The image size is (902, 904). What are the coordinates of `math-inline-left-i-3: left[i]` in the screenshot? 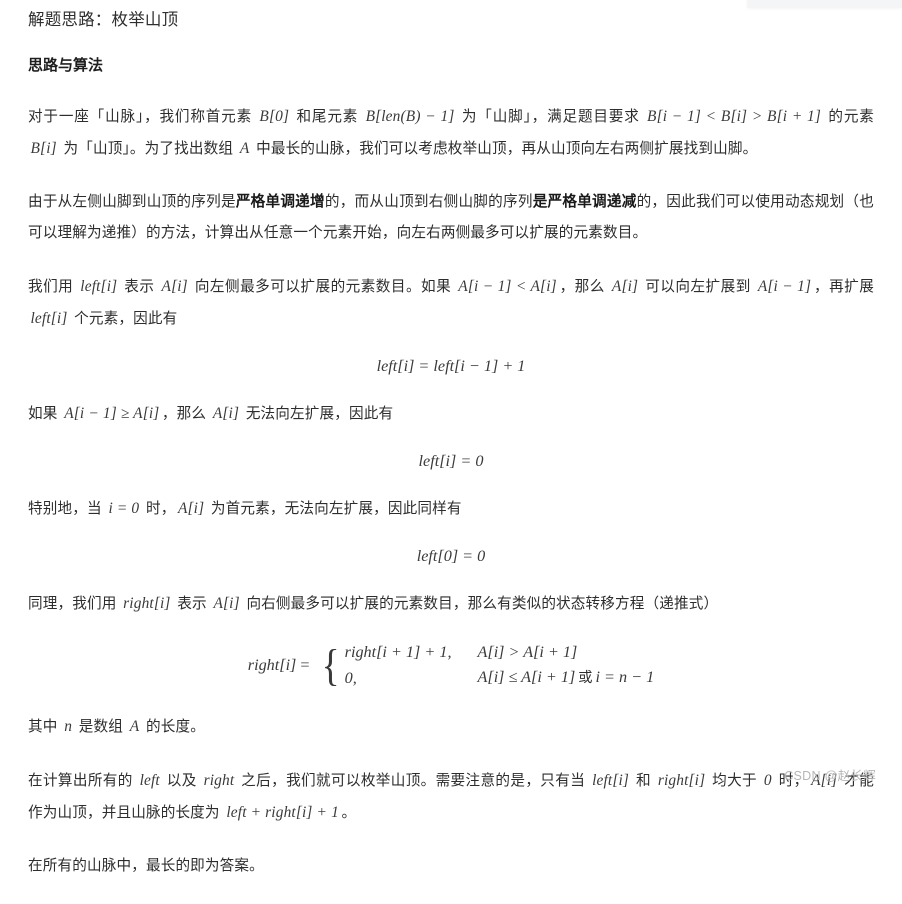 It's located at (611, 781).